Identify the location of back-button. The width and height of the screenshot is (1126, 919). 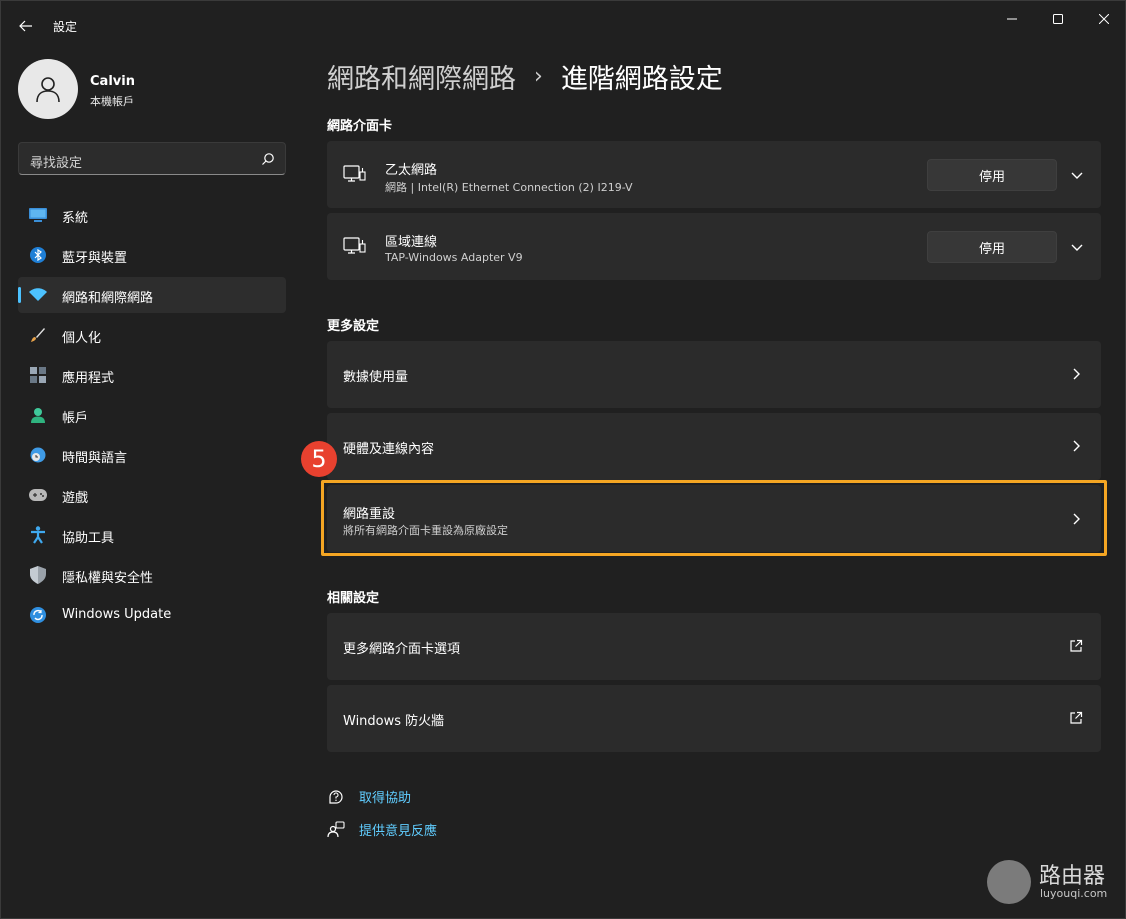
(26, 26).